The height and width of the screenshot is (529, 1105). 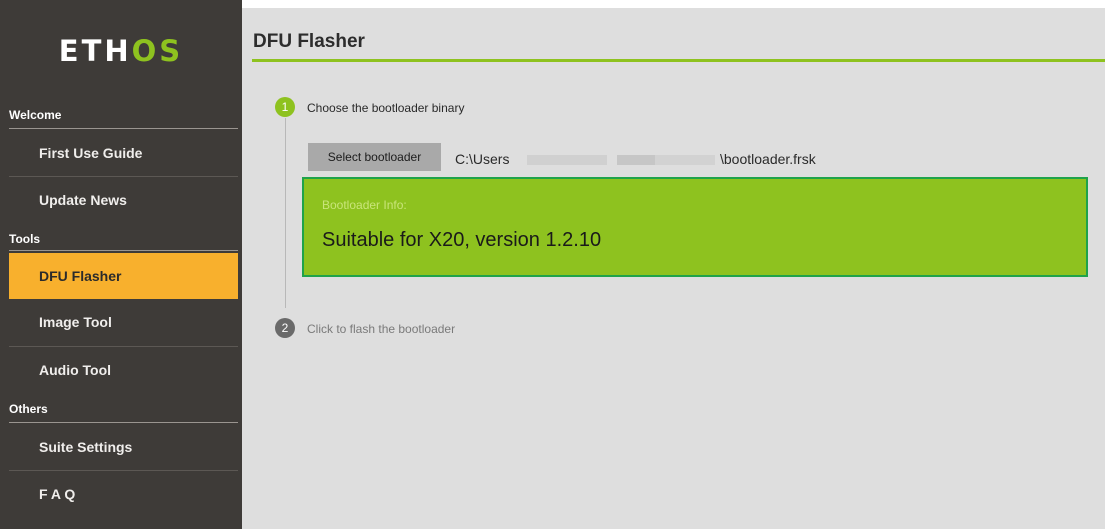 What do you see at coordinates (381, 329) in the screenshot?
I see `step-2-flash-link: Click to flash the bootloader` at bounding box center [381, 329].